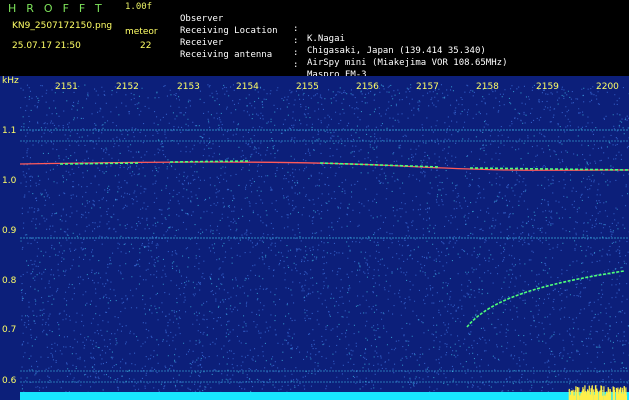 This screenshot has height=400, width=629. What do you see at coordinates (427, 87) in the screenshot?
I see `x-tick-label: 2157` at bounding box center [427, 87].